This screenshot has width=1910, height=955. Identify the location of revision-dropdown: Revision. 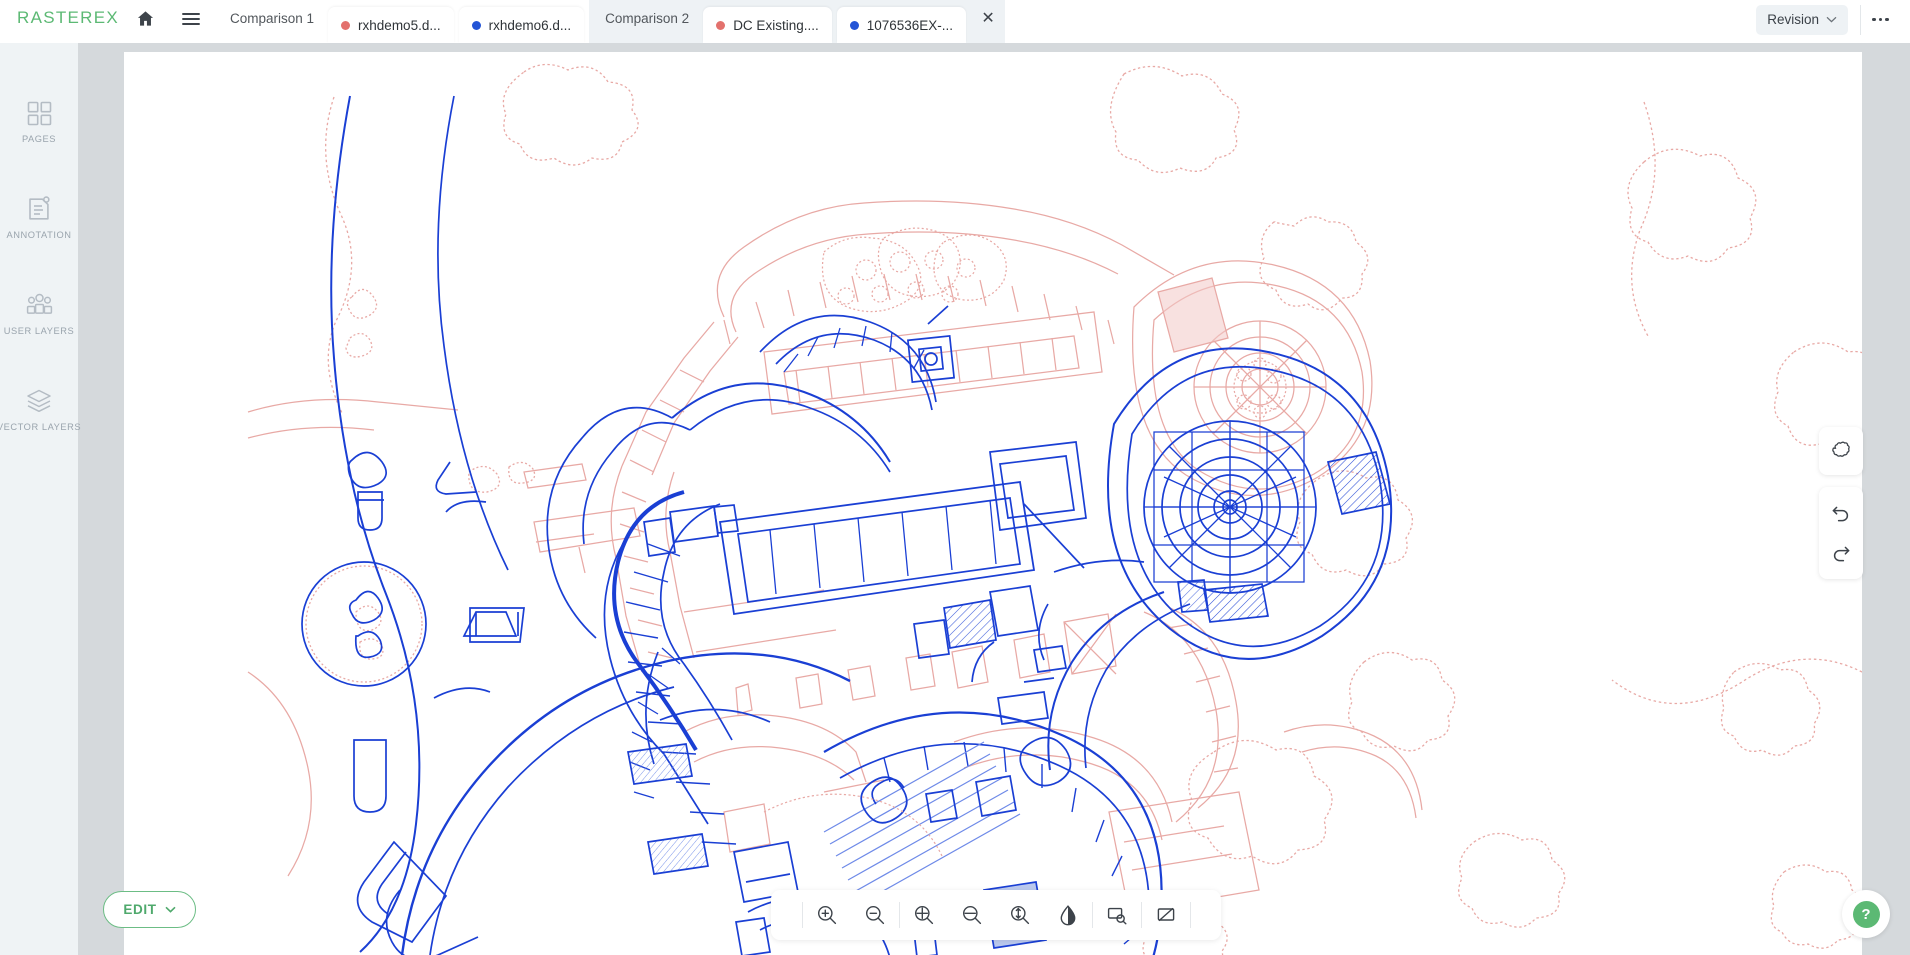
(1802, 19).